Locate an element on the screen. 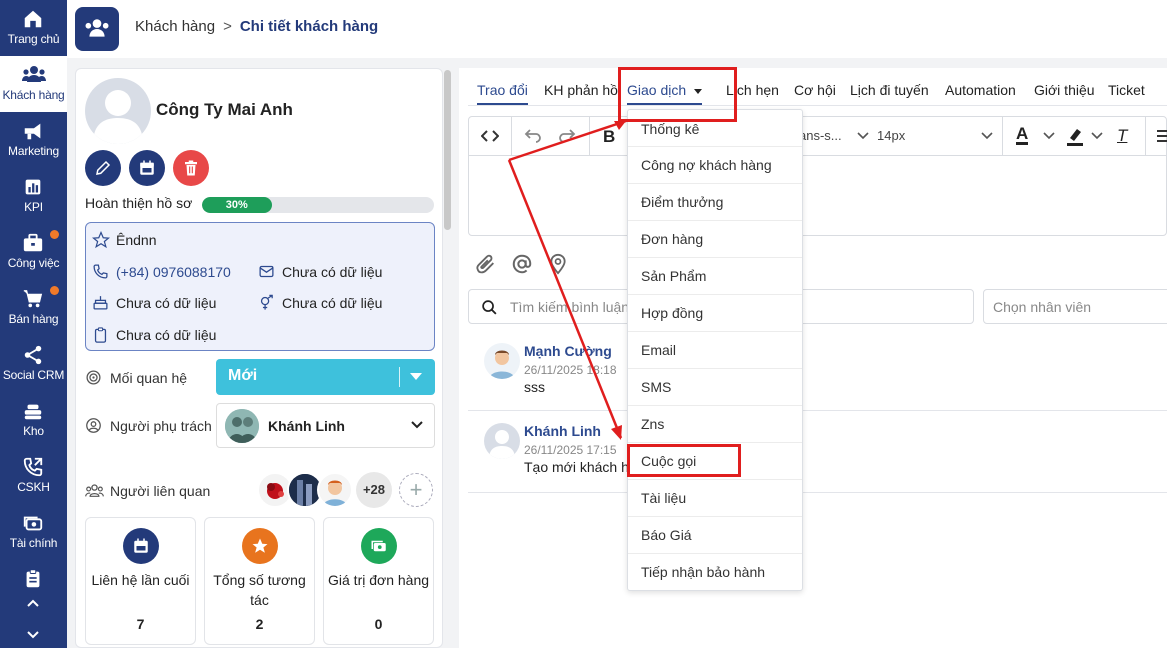  location-pin-icon is located at coordinates (558, 264).